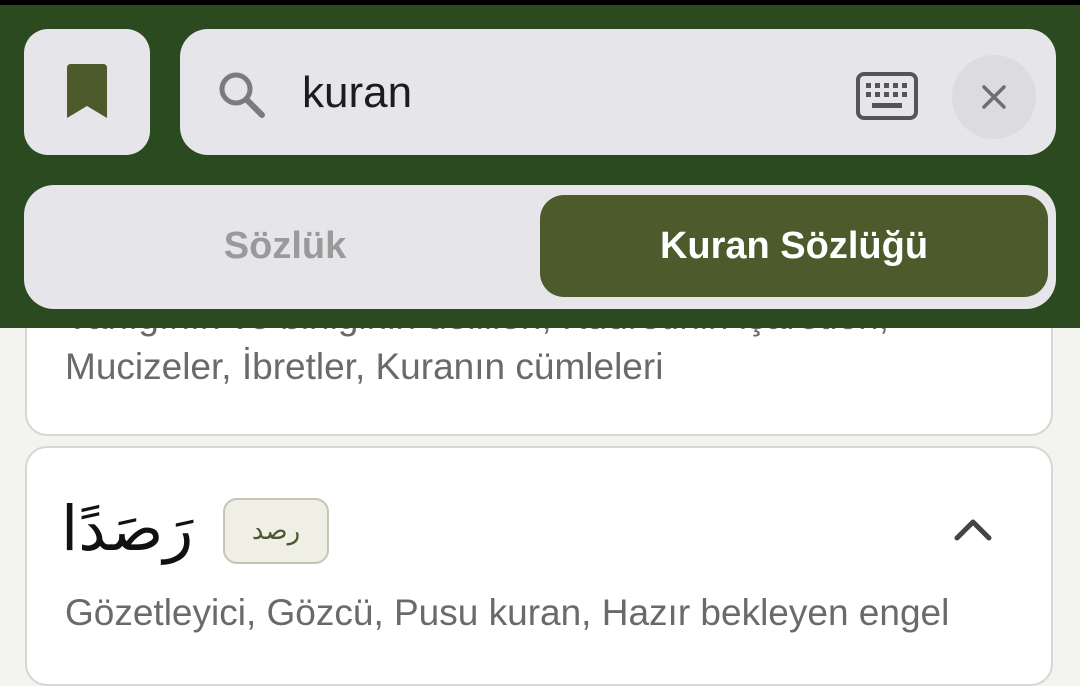  Describe the element at coordinates (242, 95) in the screenshot. I see `search-icon` at that location.